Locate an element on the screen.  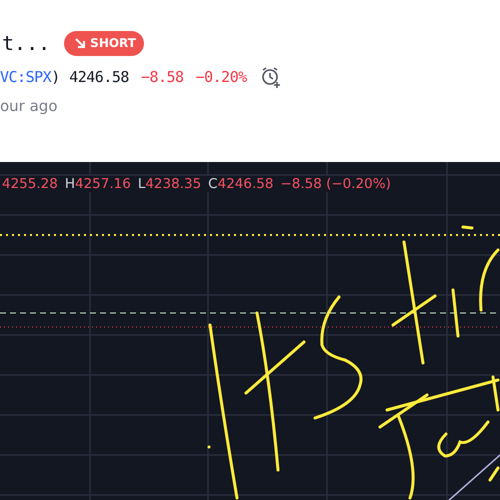
ohlc-value: 4257.16 is located at coordinates (102, 184).